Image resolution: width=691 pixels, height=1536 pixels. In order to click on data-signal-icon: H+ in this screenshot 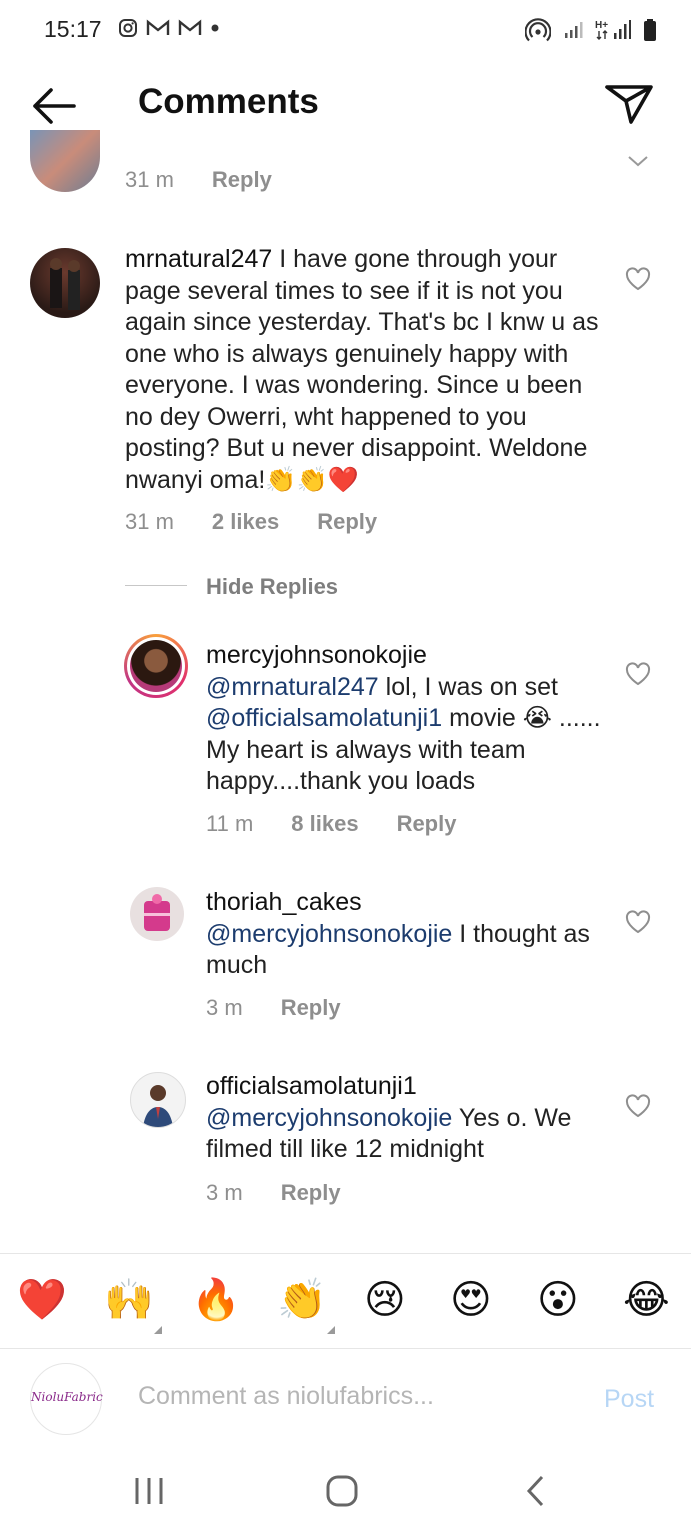, I will do `click(613, 30)`.